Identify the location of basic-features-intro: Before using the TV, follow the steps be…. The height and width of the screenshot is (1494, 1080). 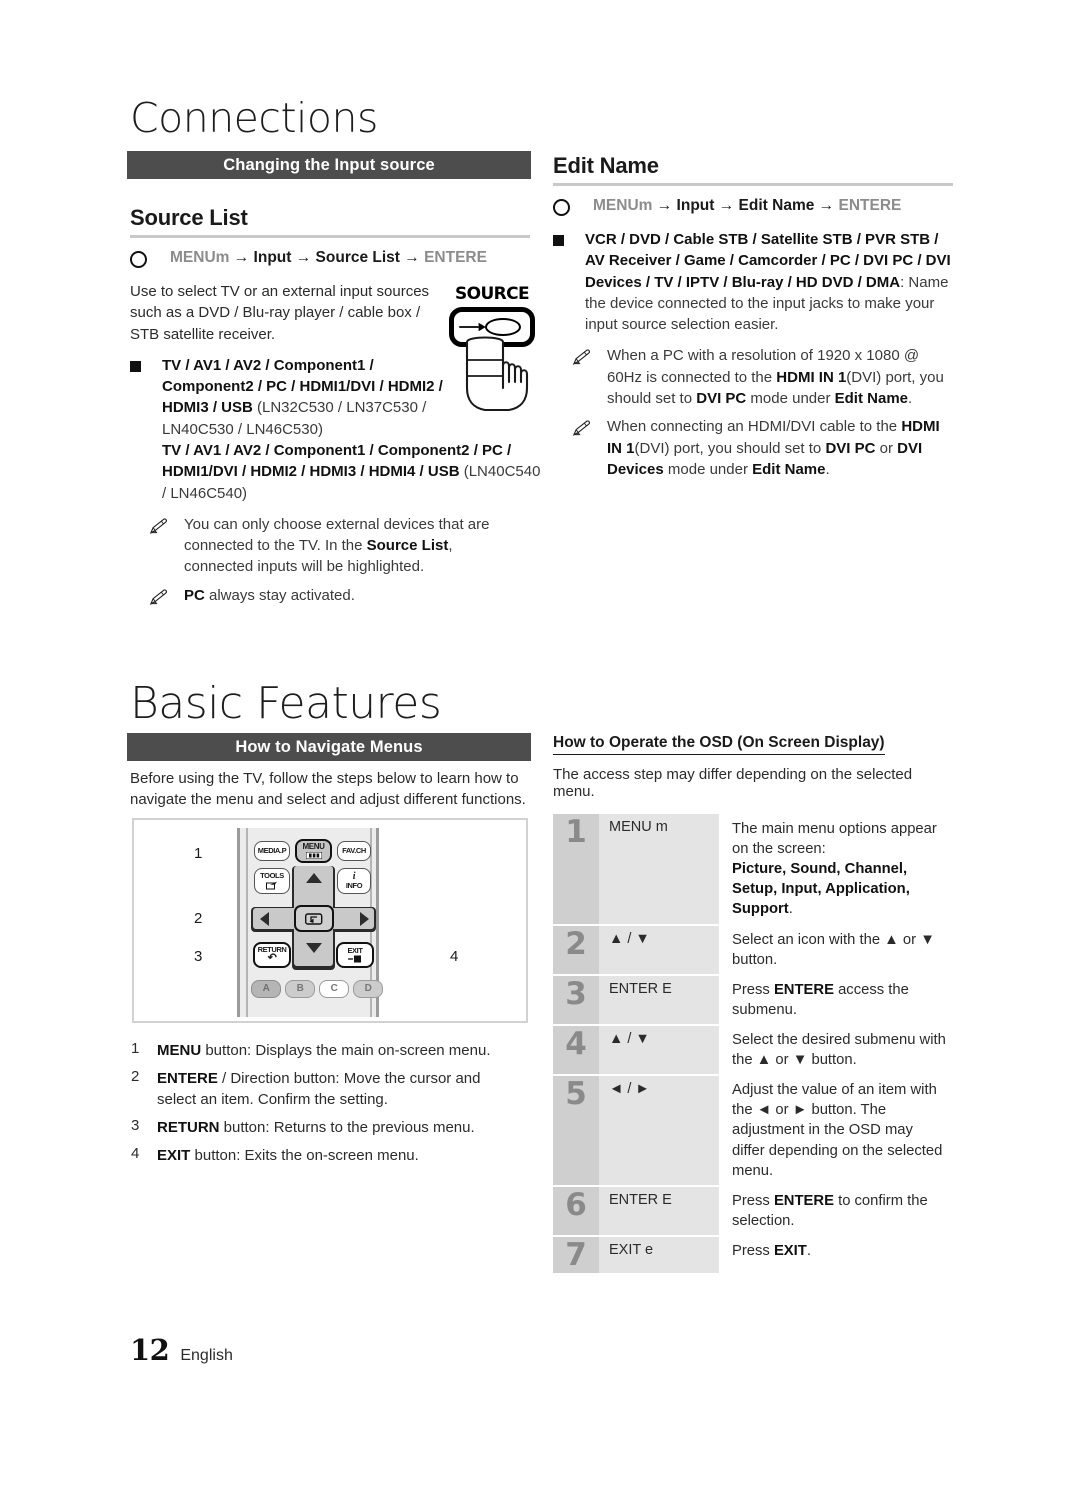
(328, 789).